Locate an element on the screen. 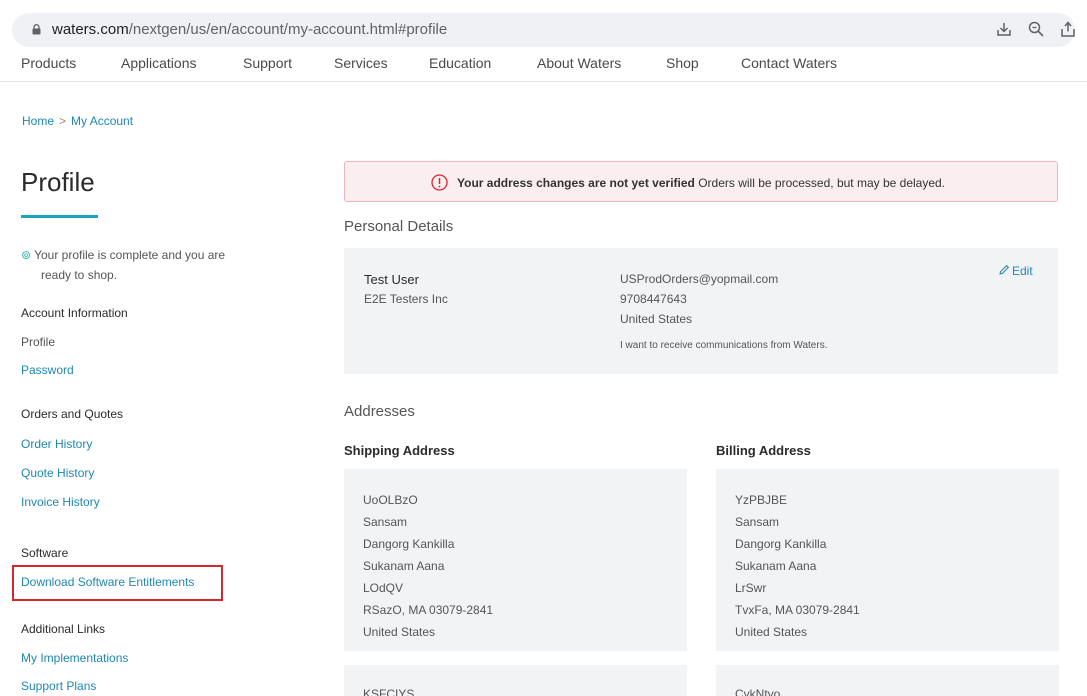 The image size is (1087, 696). sidebar-item-invoice-history: Invoice History is located at coordinates (60, 502).